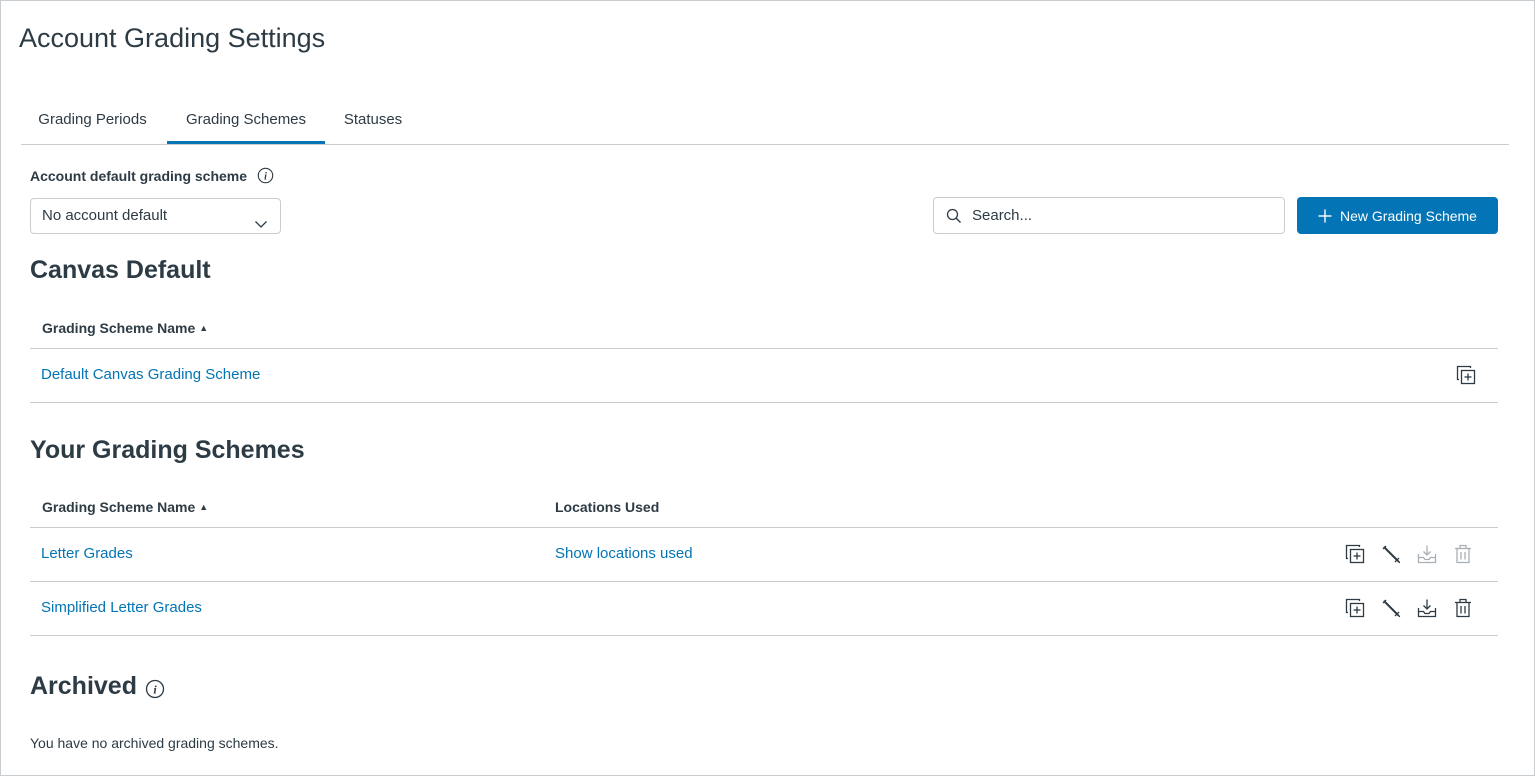 The image size is (1535, 776). I want to click on archived-empty-message: You have no archived grading schemes., so click(154, 743).